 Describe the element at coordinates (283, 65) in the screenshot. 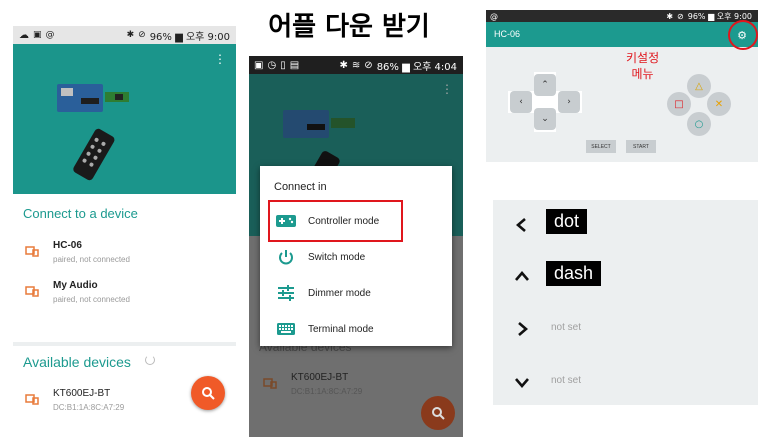

I see `document-icon: ▯` at that location.